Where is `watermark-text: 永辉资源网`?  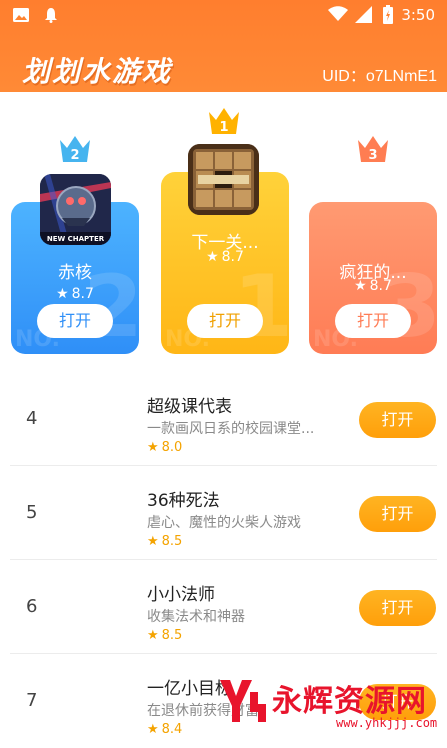
watermark-text: 永辉资源网 is located at coordinates (349, 701).